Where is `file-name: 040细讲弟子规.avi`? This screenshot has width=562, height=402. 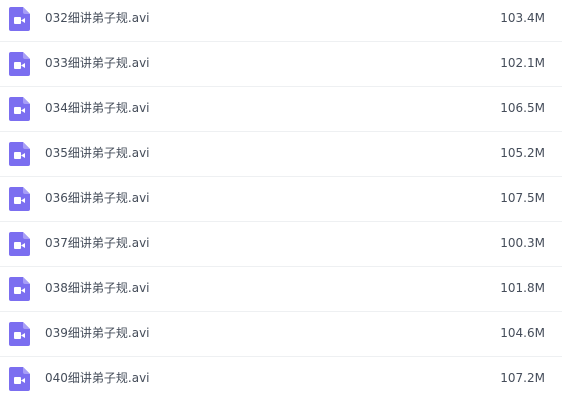
file-name: 040细讲弟子规.avi is located at coordinates (97, 378).